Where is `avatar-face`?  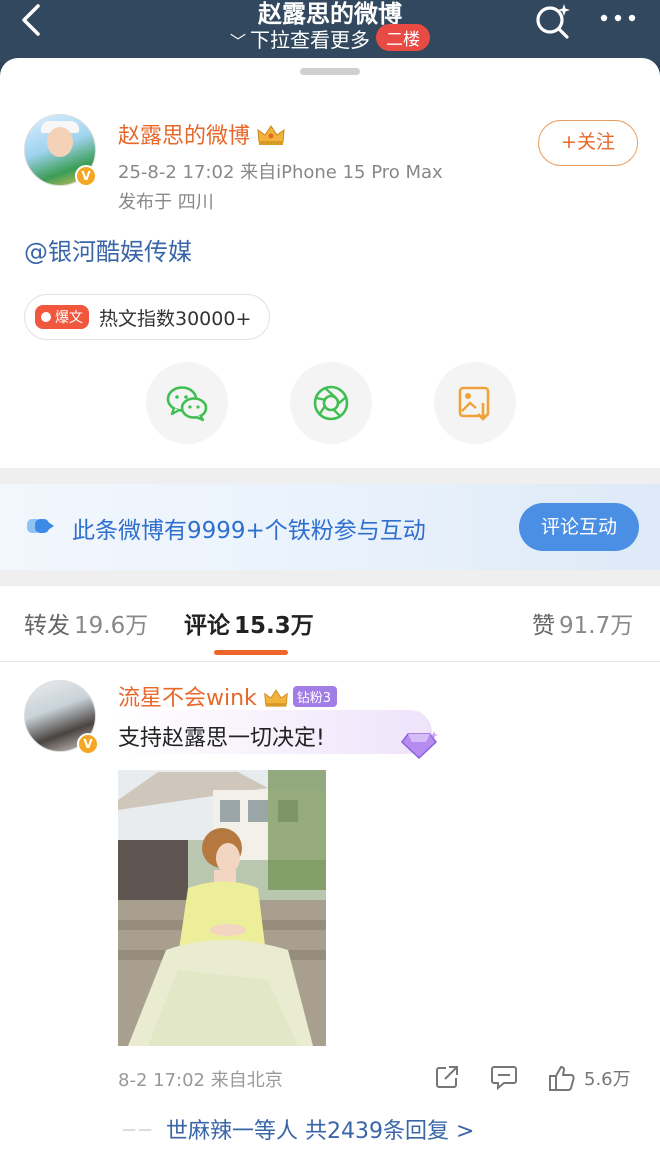 avatar-face is located at coordinates (60, 142).